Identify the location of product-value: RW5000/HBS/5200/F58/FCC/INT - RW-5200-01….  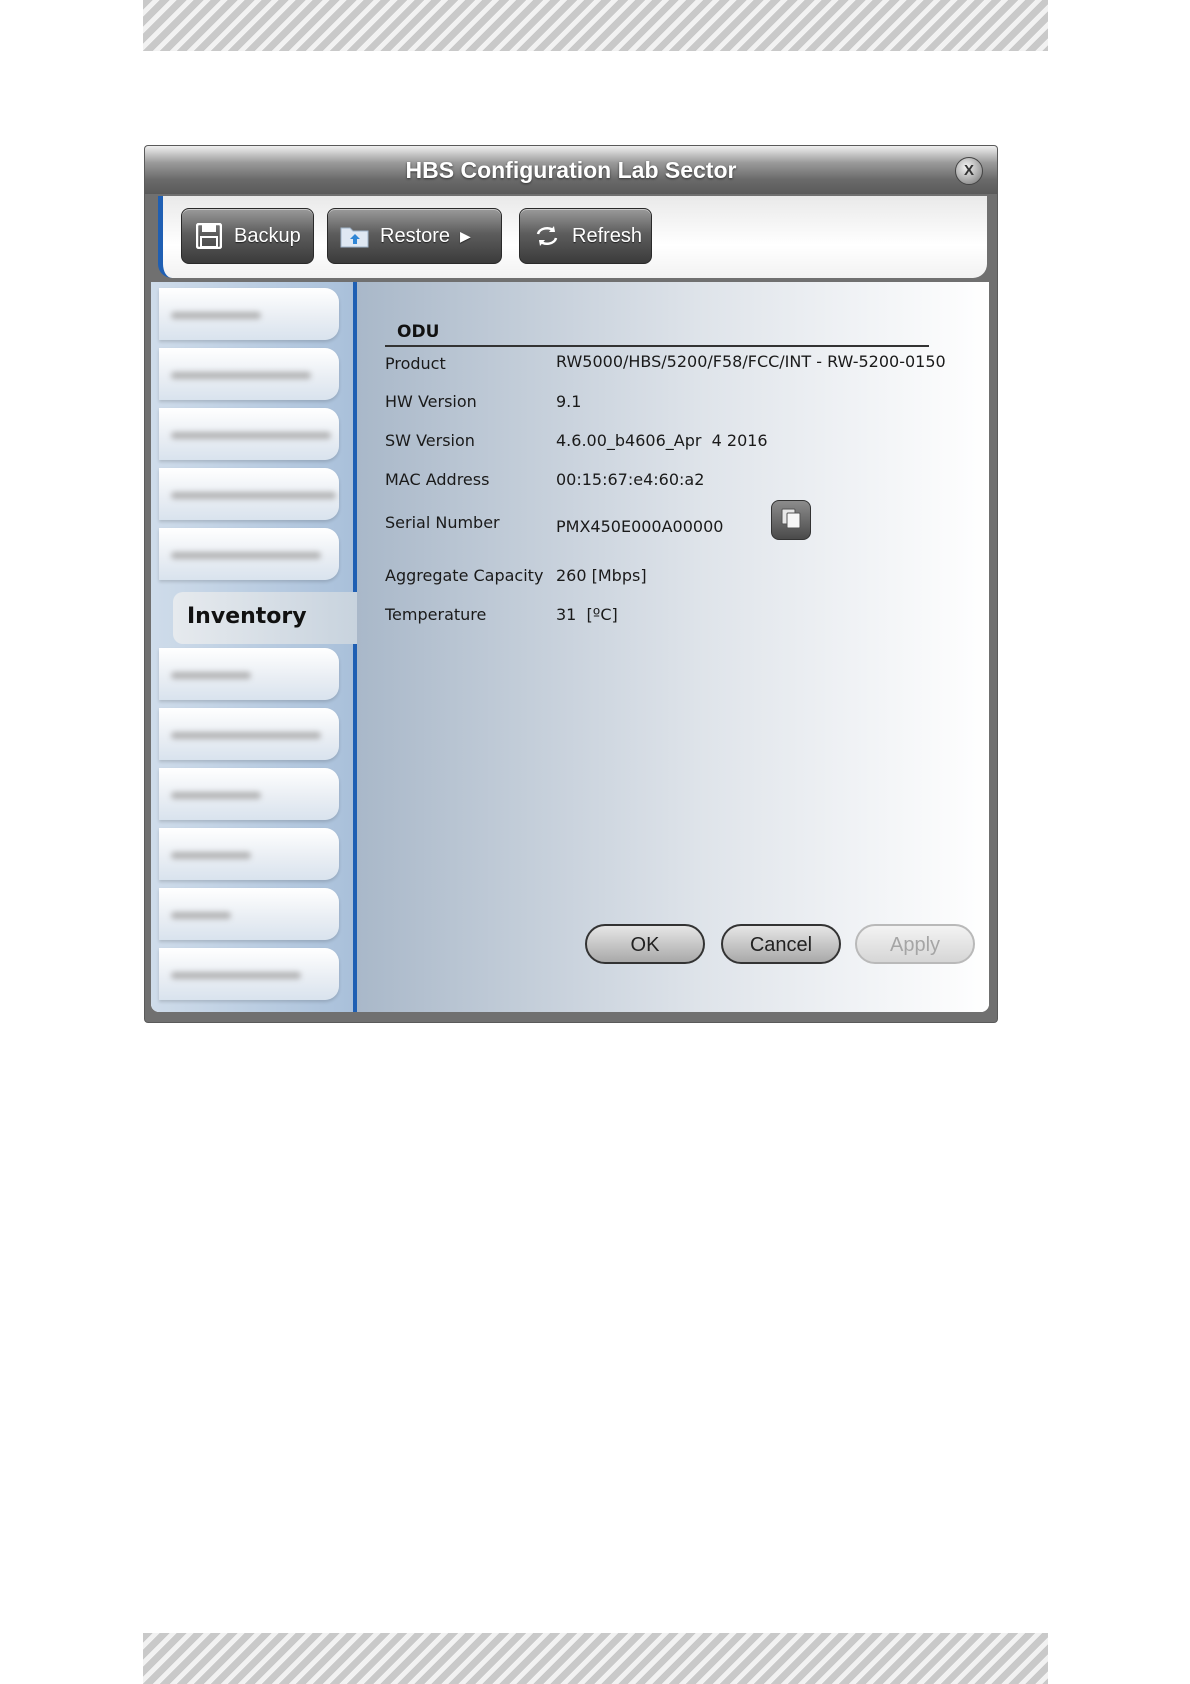
(751, 361).